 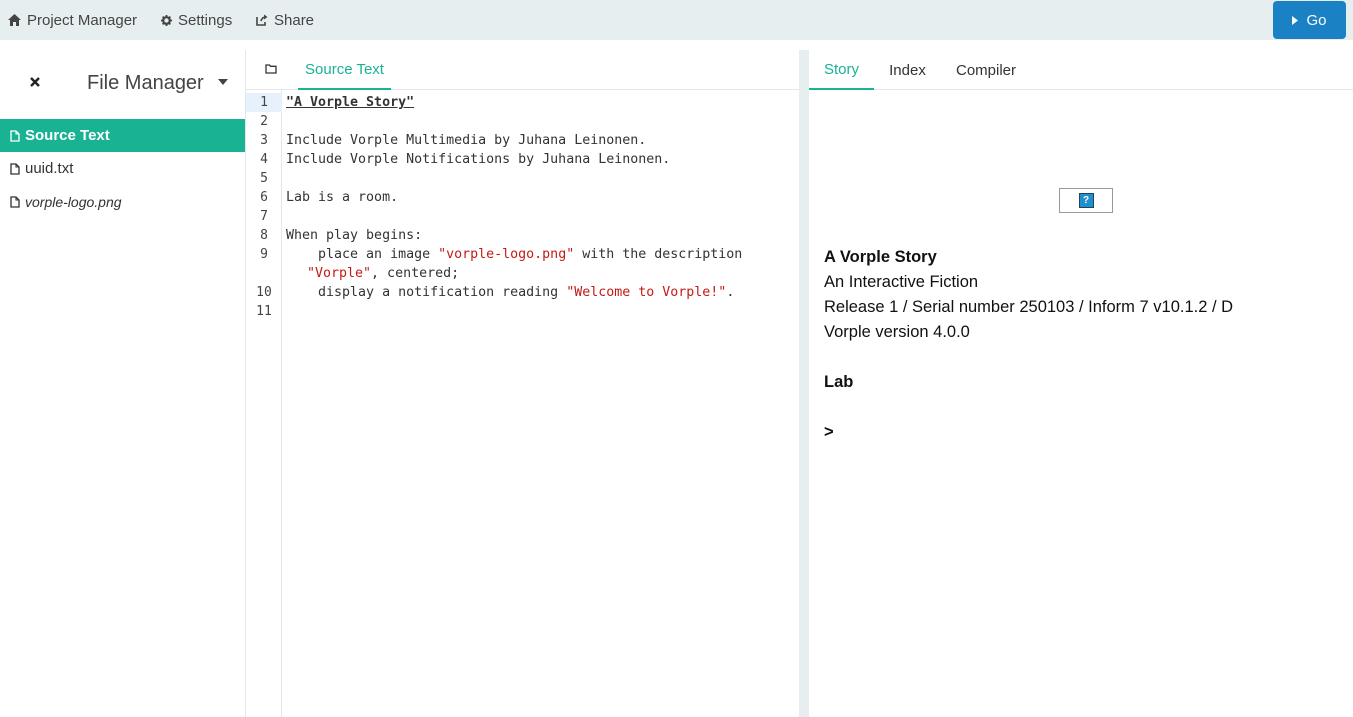 What do you see at coordinates (223, 82) in the screenshot?
I see `chevron-down-icon` at bounding box center [223, 82].